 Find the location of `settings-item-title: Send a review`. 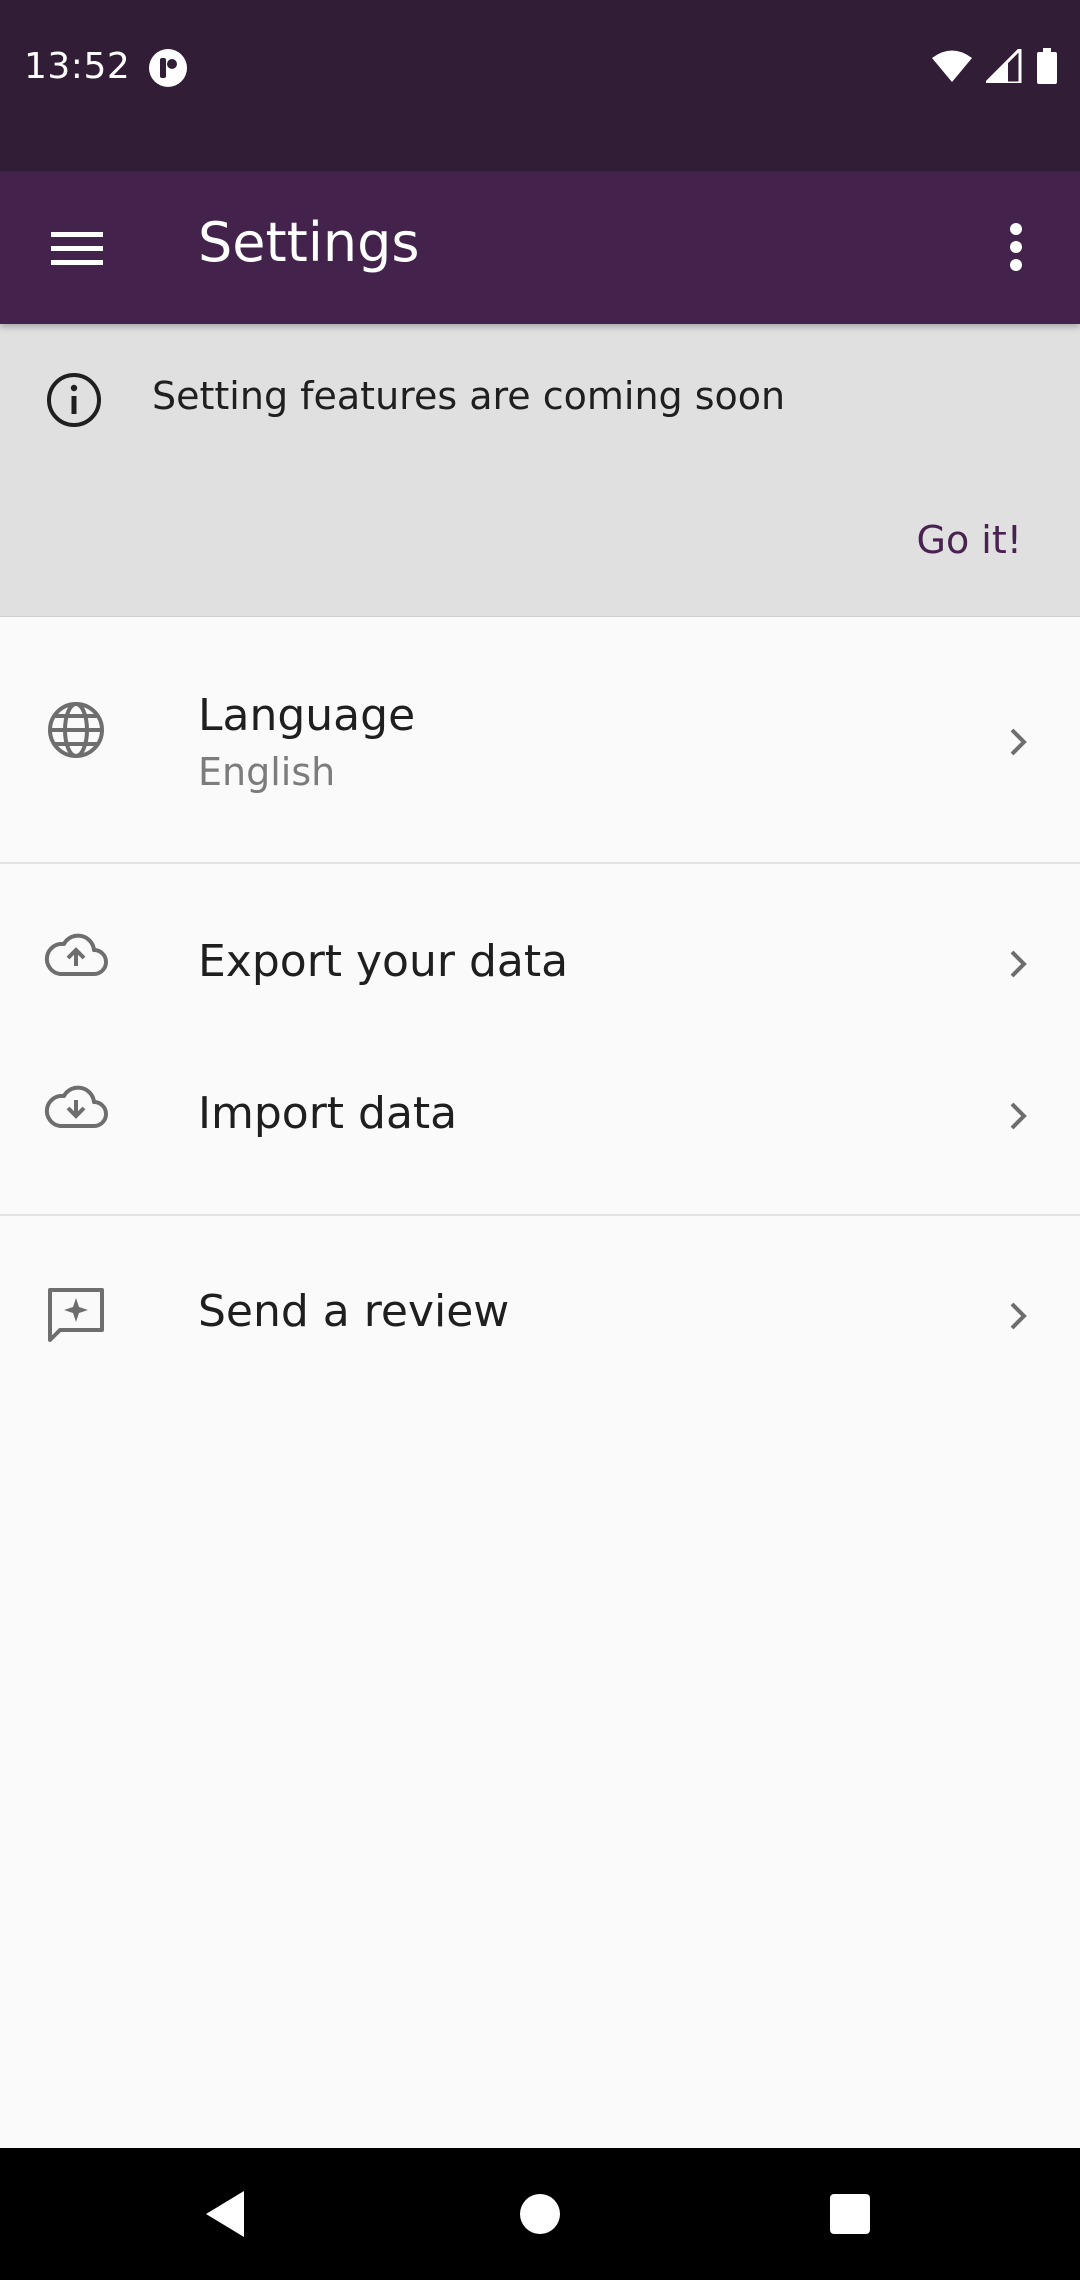

settings-item-title: Send a review is located at coordinates (354, 1311).